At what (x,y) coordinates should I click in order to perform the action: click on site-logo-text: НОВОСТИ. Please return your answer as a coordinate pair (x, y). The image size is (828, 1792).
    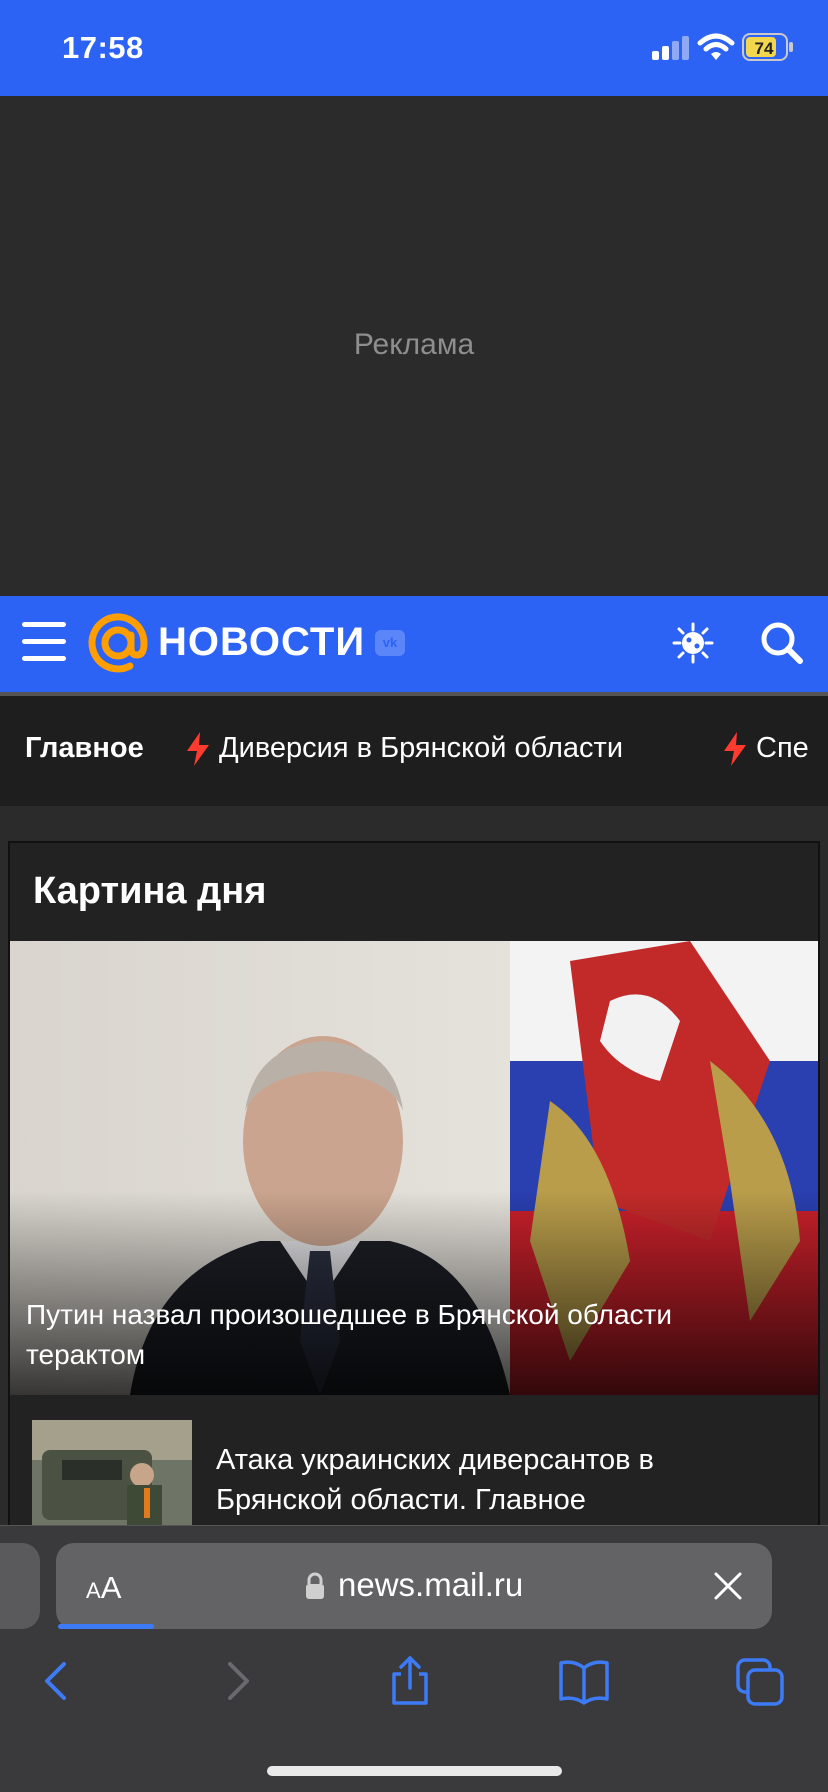
    Looking at the image, I should click on (261, 642).